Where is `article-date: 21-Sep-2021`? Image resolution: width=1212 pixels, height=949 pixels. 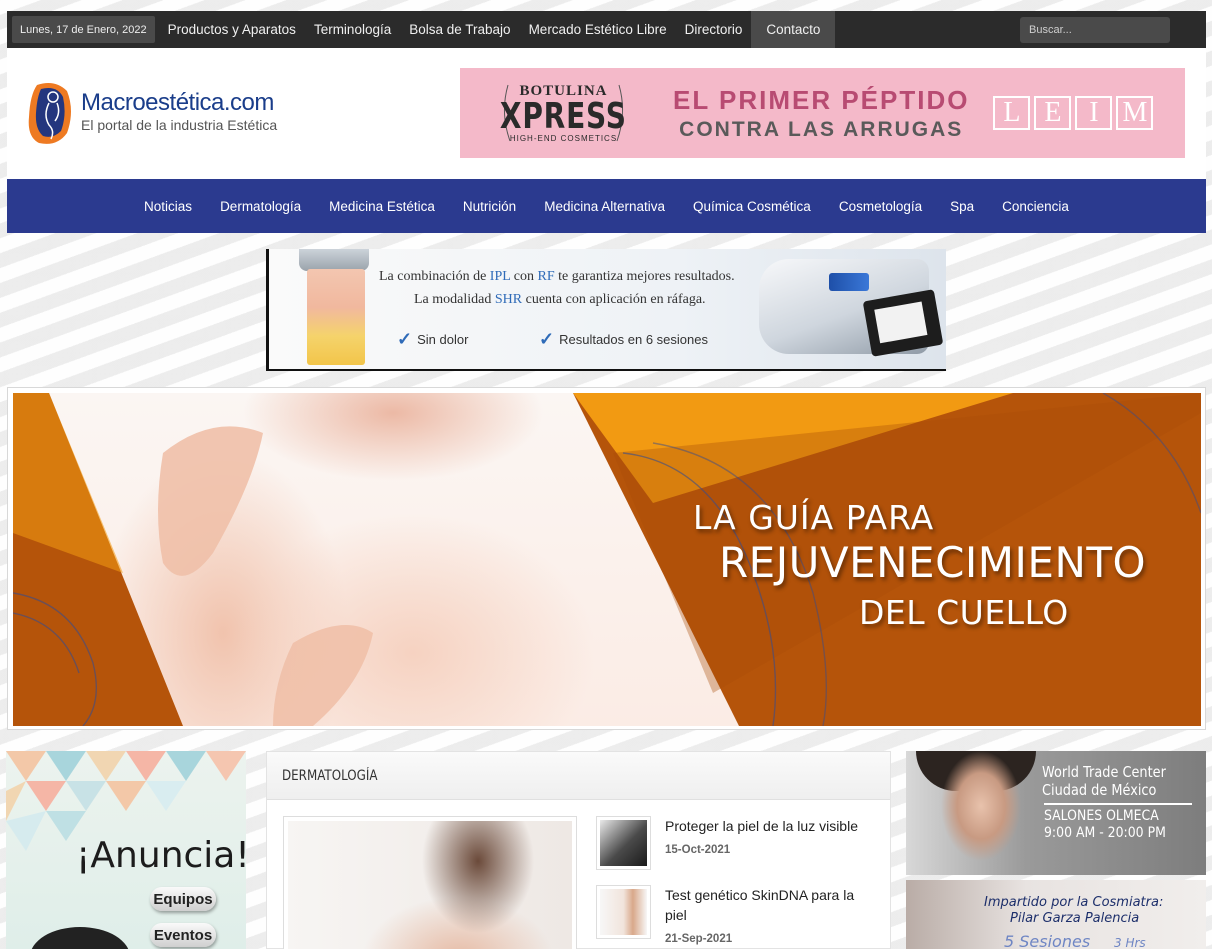
article-date: 21-Sep-2021 is located at coordinates (699, 939).